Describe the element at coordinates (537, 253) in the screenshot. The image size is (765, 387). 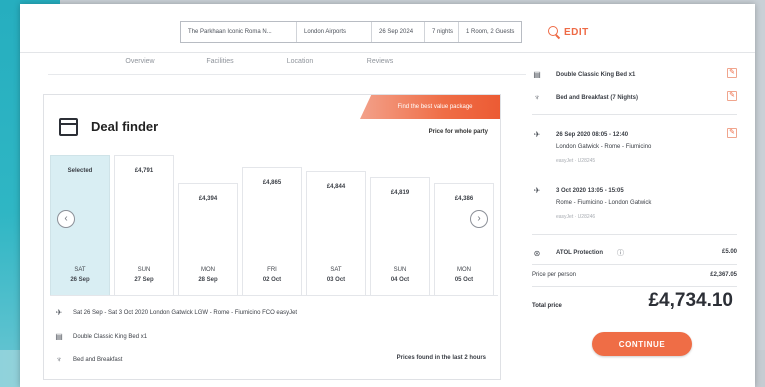
I see `shield-icon: ⊛` at that location.